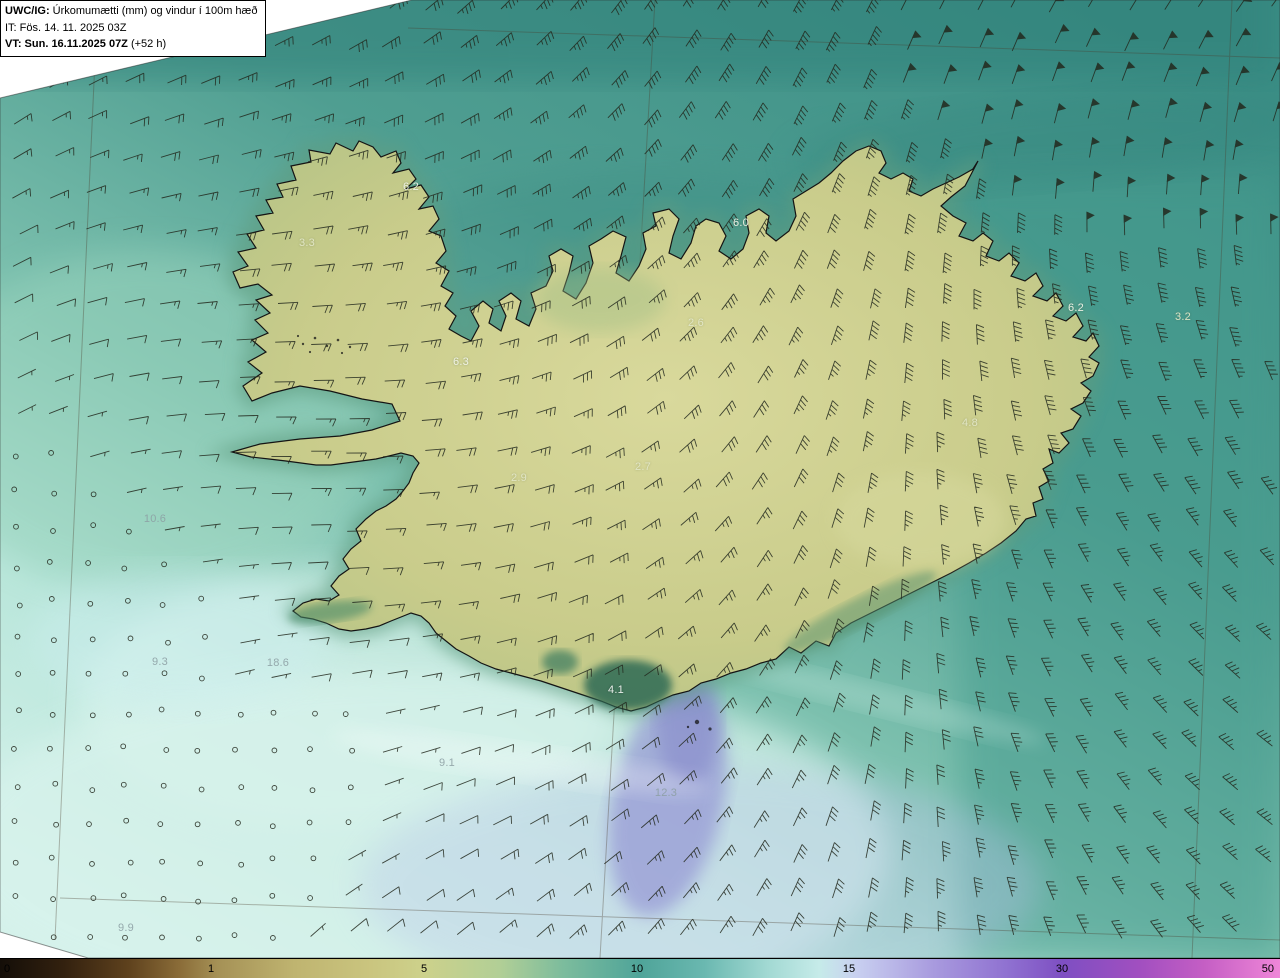 This screenshot has width=1280, height=978. Describe the element at coordinates (211, 969) in the screenshot. I see `colorbar-tick-label: 1` at that location.